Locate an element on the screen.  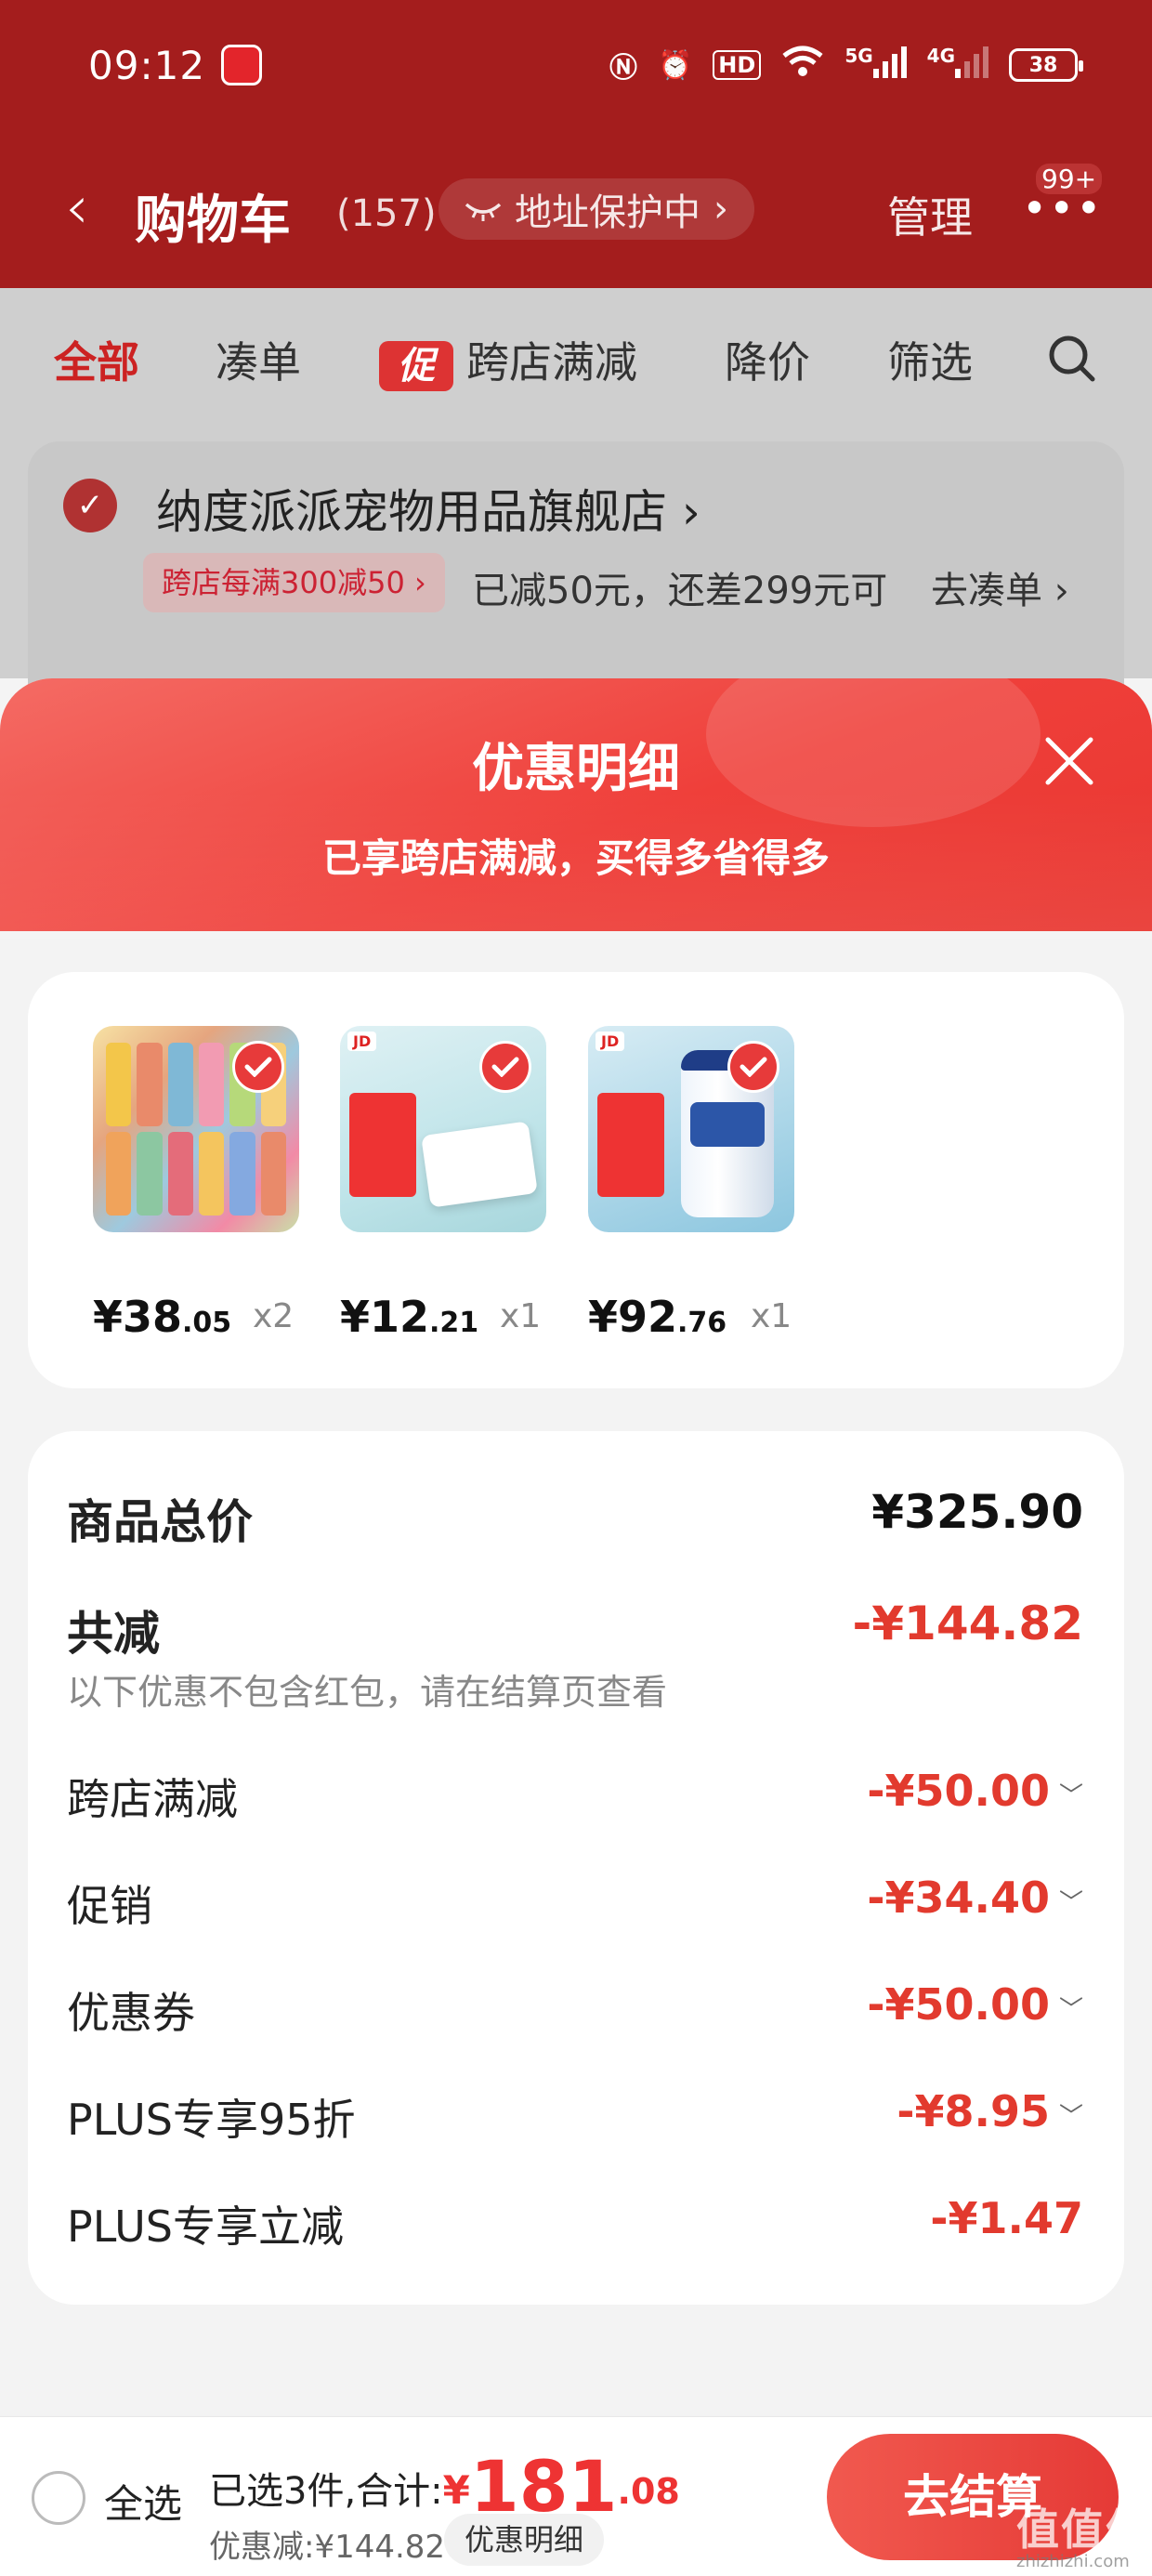
total-summary: 已选3件,合计:¥181.08 is located at coordinates (444, 2486).